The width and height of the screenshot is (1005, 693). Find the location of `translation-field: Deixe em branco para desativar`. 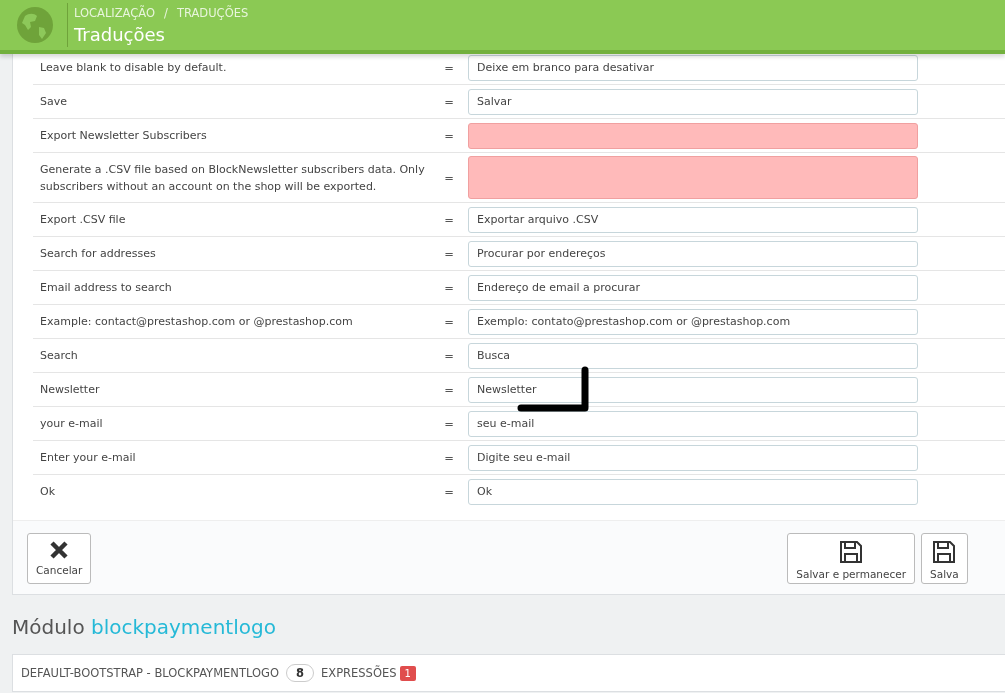

translation-field: Deixe em branco para desativar is located at coordinates (693, 67).